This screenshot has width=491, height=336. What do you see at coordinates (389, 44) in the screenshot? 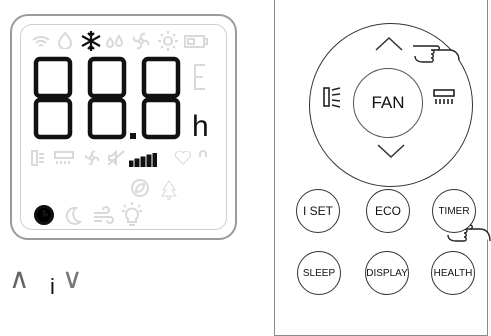
I see `up-arrow-icon` at bounding box center [389, 44].